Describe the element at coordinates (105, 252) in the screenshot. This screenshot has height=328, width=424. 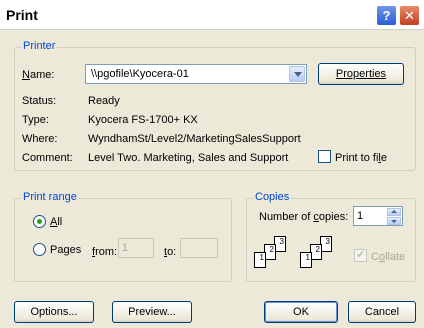
I see `from-label: from:` at that location.